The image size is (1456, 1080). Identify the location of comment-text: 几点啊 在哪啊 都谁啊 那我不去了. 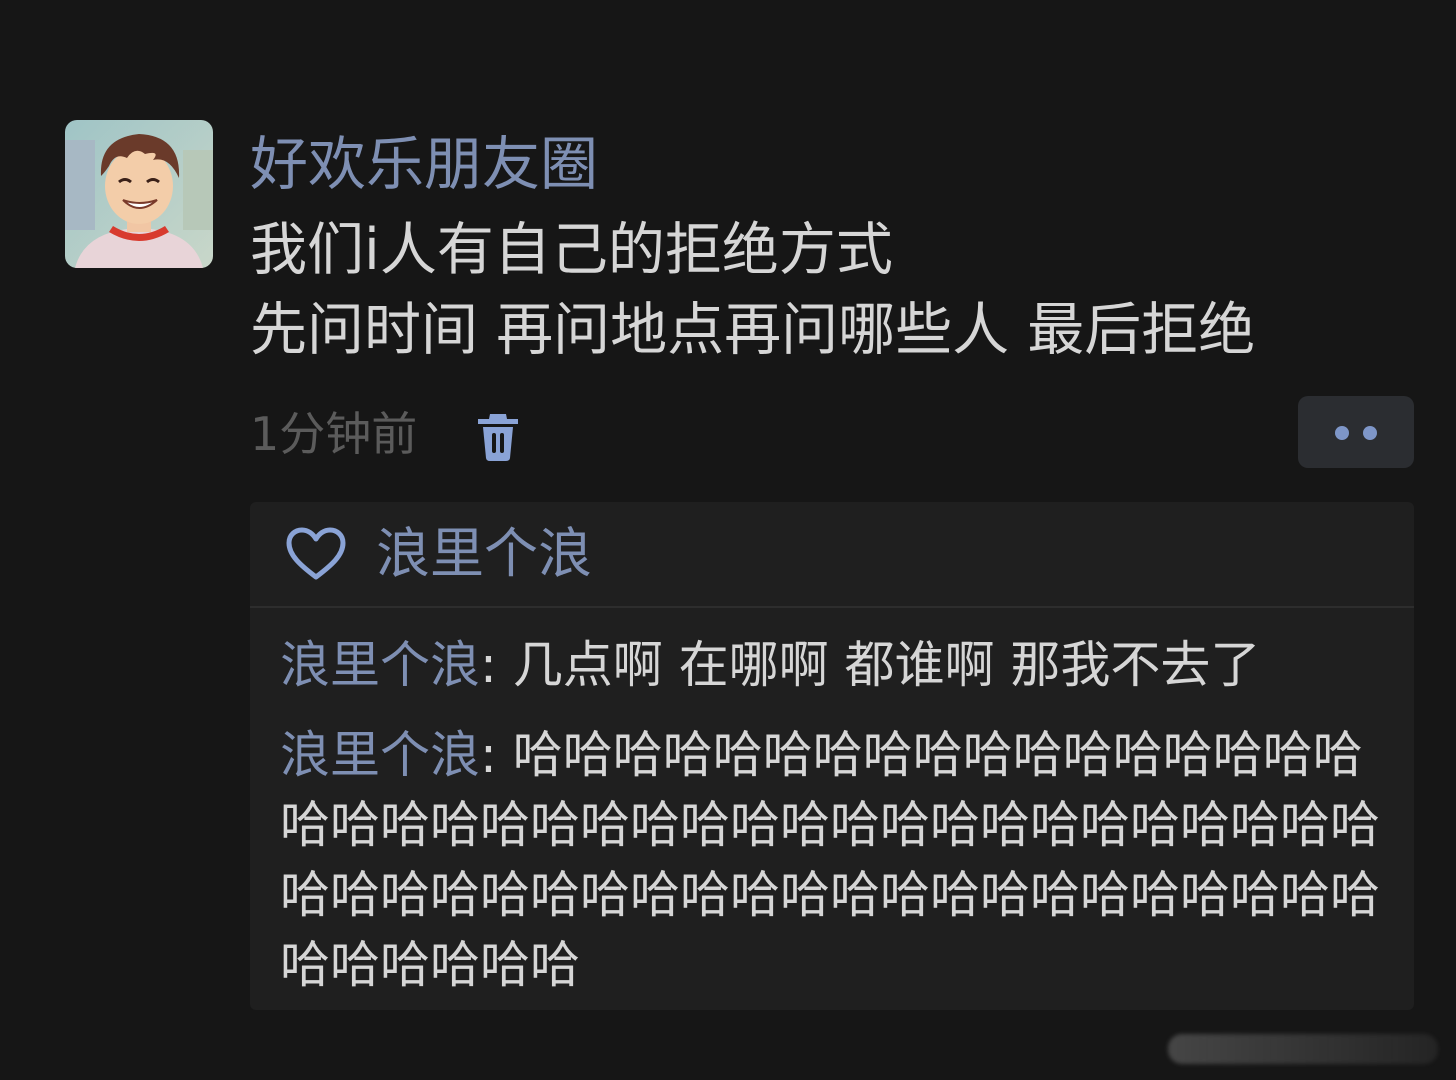
(886, 665).